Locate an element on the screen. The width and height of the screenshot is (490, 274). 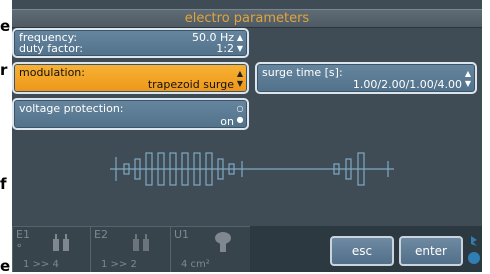
enter-button: enter is located at coordinates (431, 251).